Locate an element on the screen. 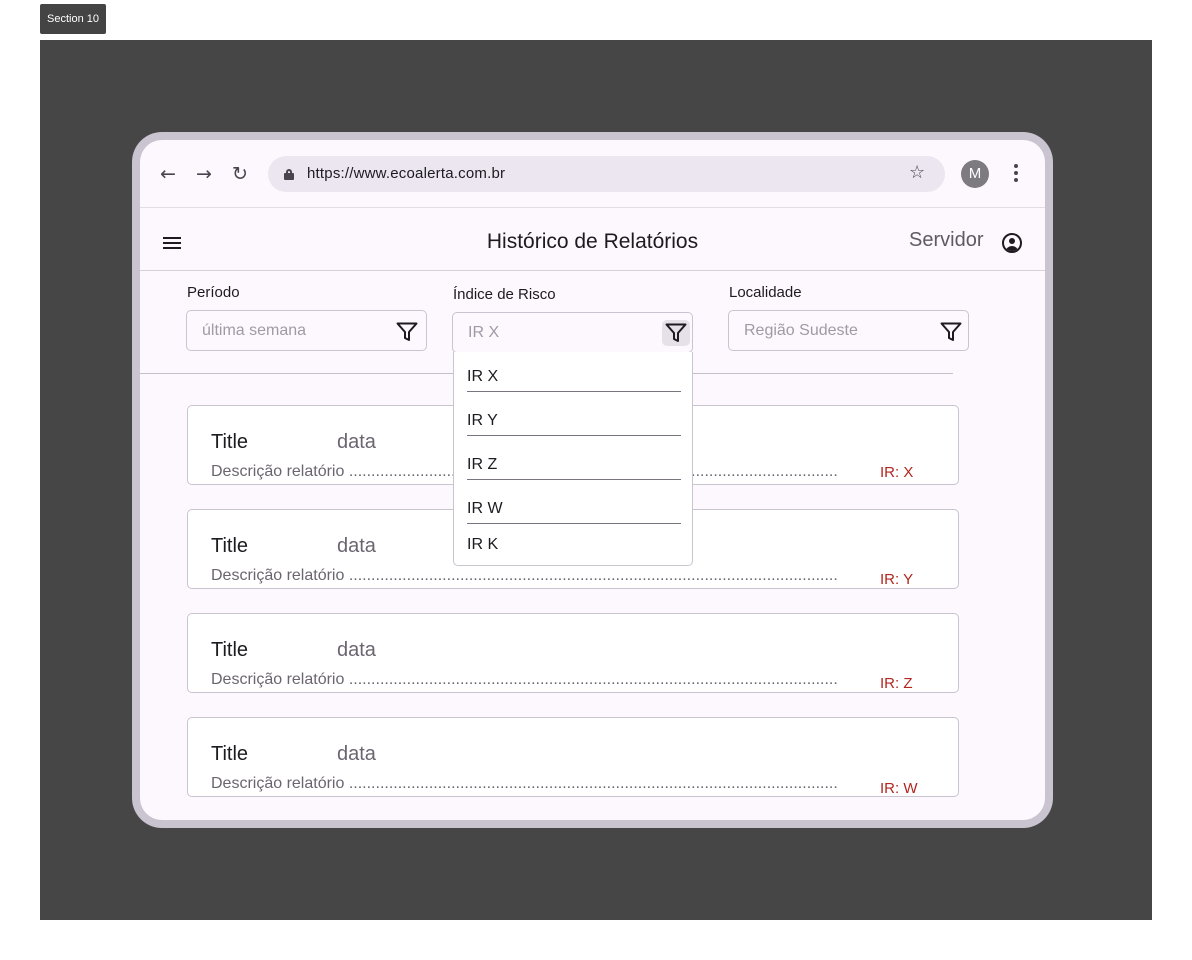 This screenshot has height=960, width=1192. localidade-filter: Região Sudeste is located at coordinates (848, 330).